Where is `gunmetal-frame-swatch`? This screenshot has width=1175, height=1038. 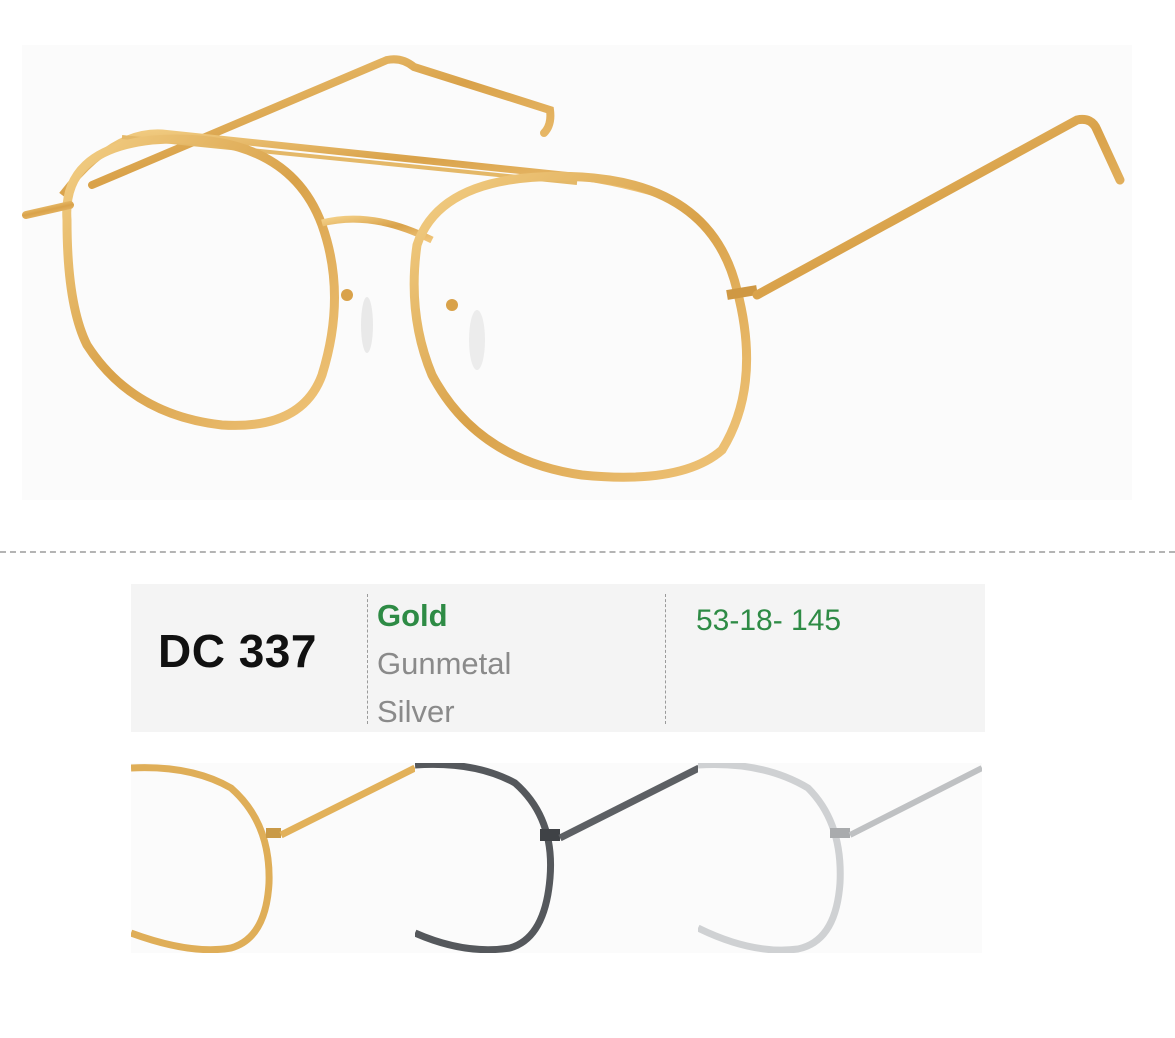 gunmetal-frame-swatch is located at coordinates (557, 858).